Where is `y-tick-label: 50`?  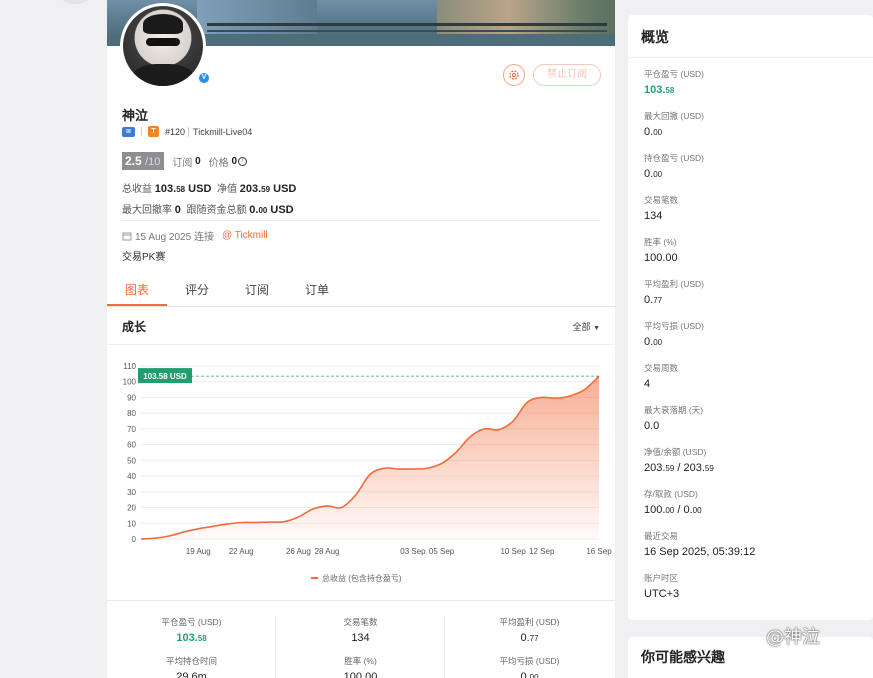
y-tick-label: 50 is located at coordinates (131, 460).